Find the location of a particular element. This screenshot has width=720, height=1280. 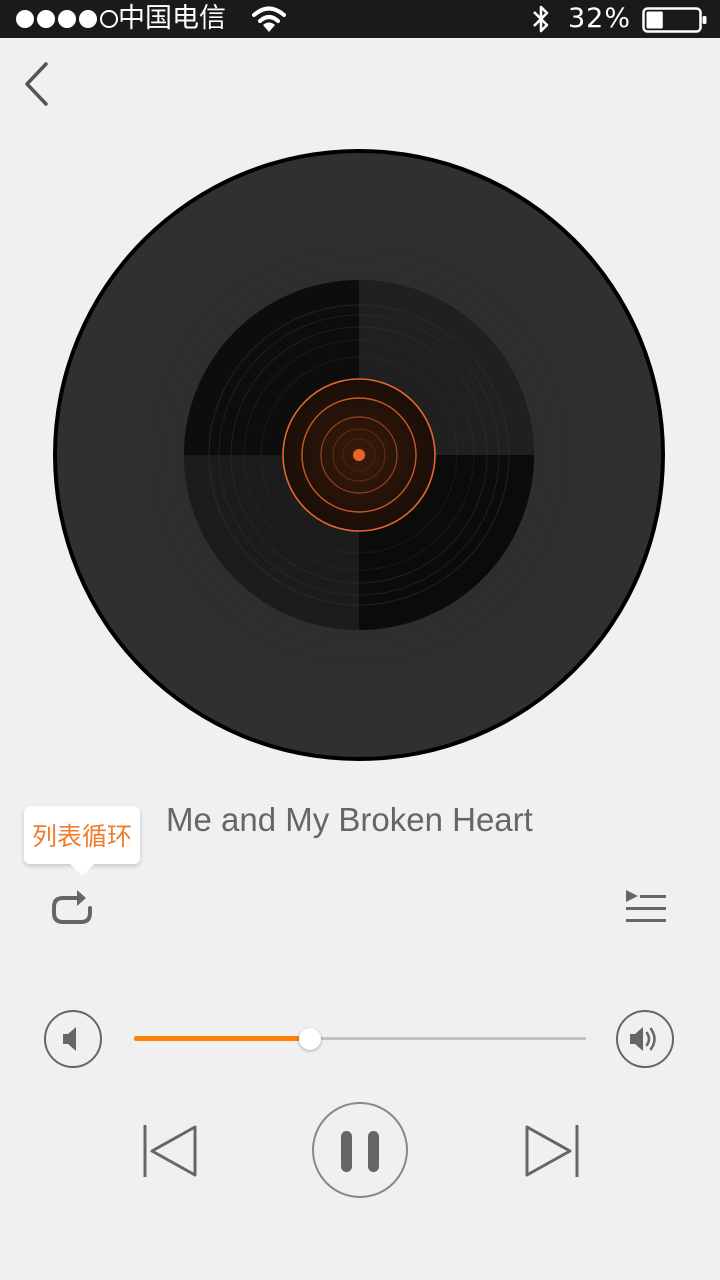

signal-strength-icon is located at coordinates (67, 19).